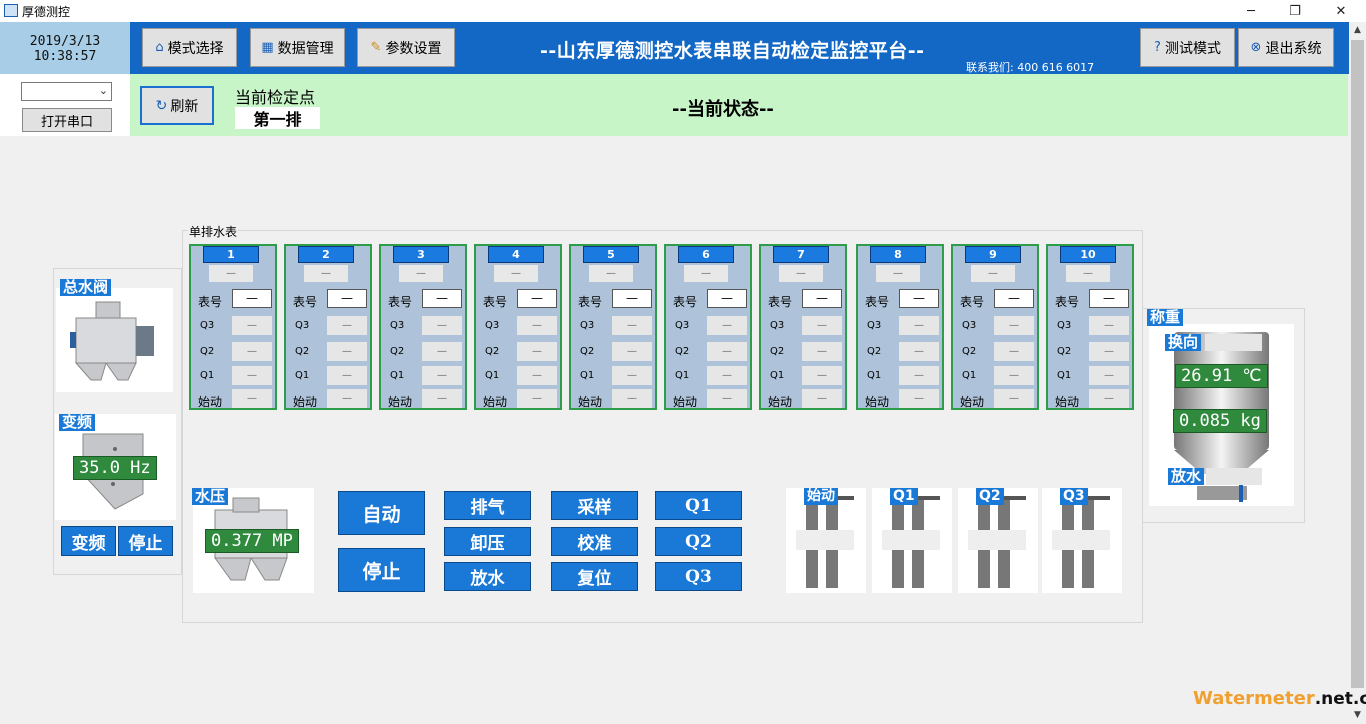 The width and height of the screenshot is (1366, 724). I want to click on meter-card: 10 — 表号 — Q3 — Q2 — Q1 — 始动 —, so click(1090, 327).